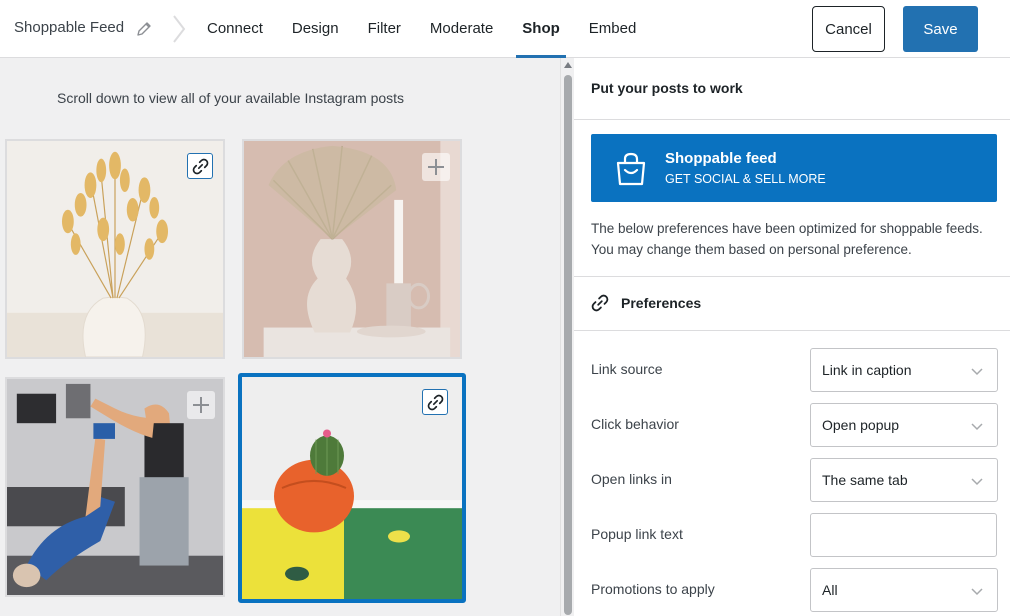 This screenshot has width=1010, height=616. Describe the element at coordinates (613, 29) in the screenshot. I see `tab-embed: Embed` at that location.